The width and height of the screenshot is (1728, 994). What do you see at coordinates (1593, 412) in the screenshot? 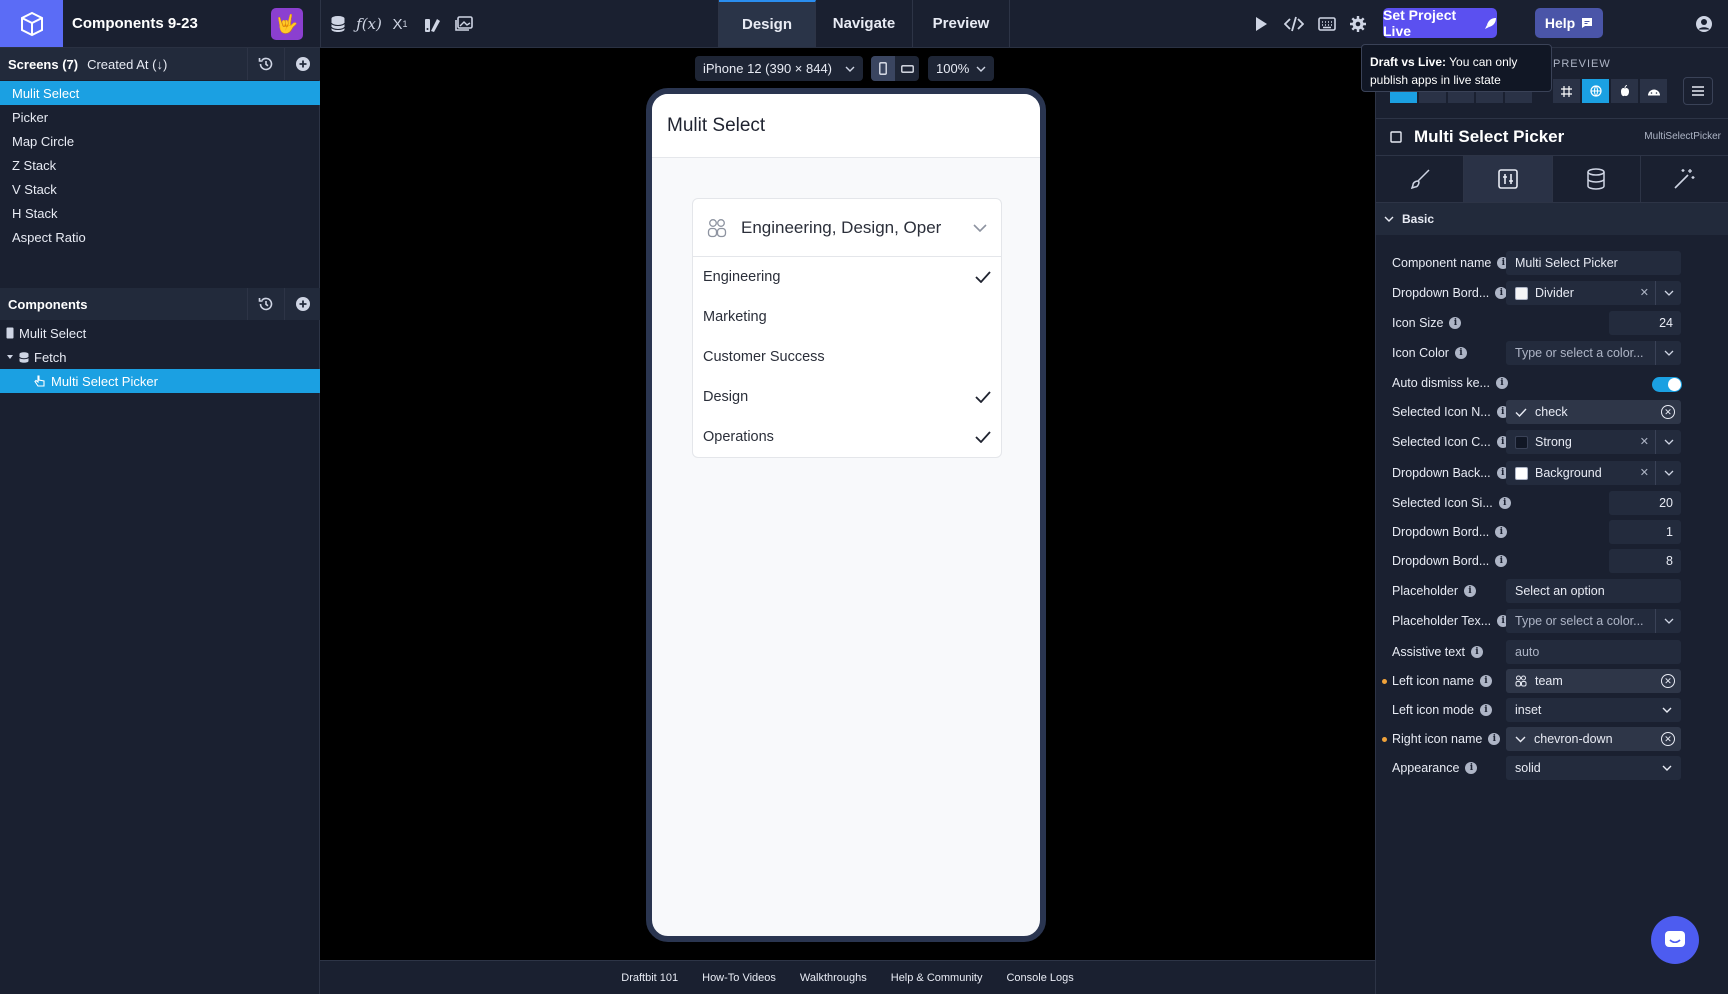
I see `selected-icon-name-field: check ✕` at bounding box center [1593, 412].